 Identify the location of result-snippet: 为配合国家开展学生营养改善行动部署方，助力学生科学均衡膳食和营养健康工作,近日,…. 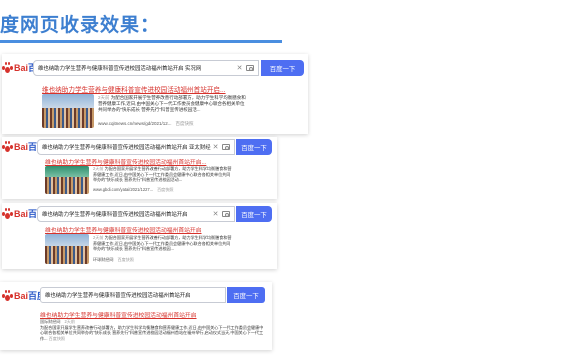
(152, 333).